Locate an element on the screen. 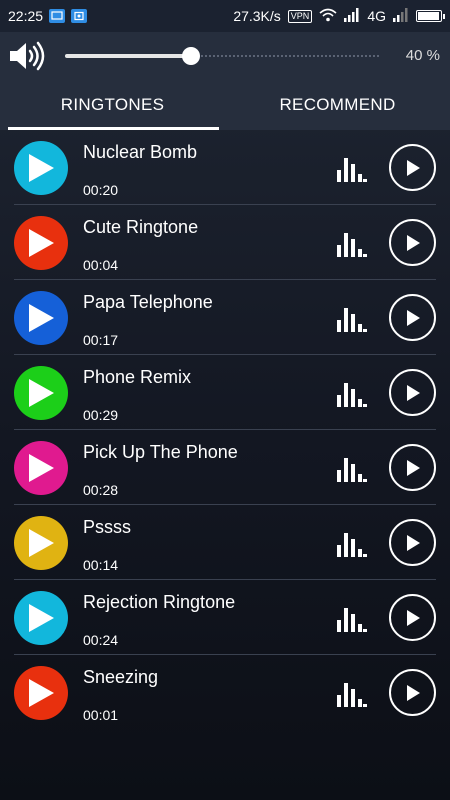 This screenshot has width=450, height=800. list-item: Papa Telephone 00:17 is located at coordinates (225, 317).